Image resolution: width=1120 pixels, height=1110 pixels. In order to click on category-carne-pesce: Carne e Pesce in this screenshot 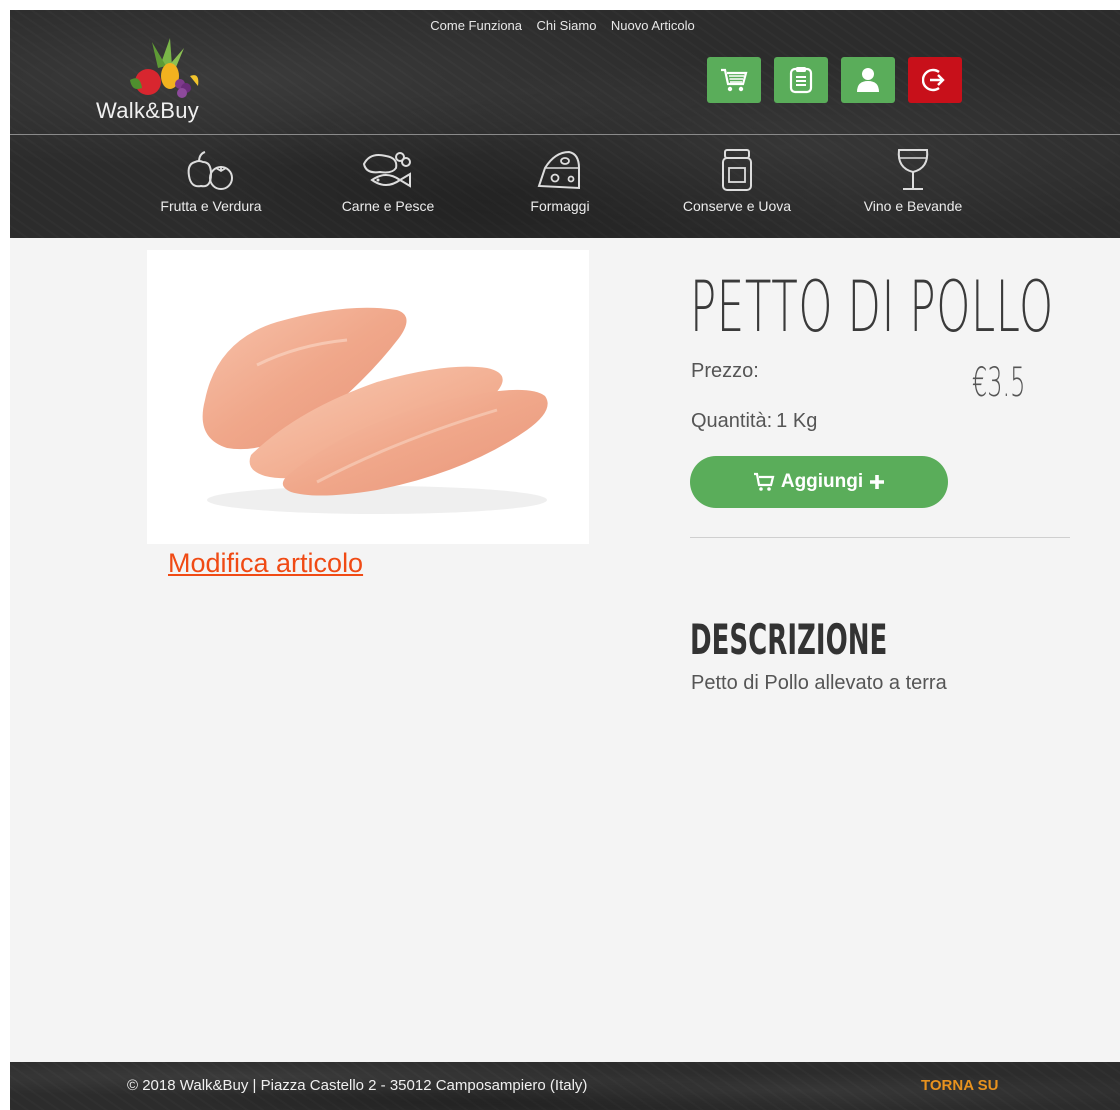, I will do `click(388, 181)`.